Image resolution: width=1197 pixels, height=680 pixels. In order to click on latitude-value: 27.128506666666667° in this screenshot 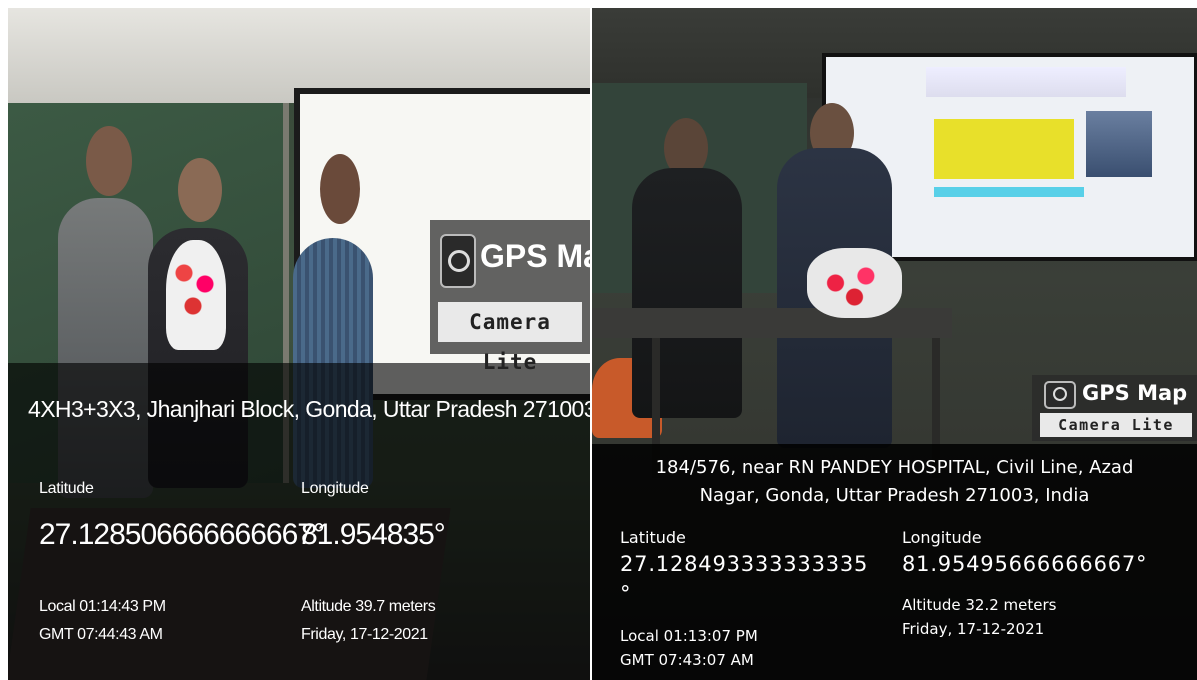, I will do `click(182, 534)`.